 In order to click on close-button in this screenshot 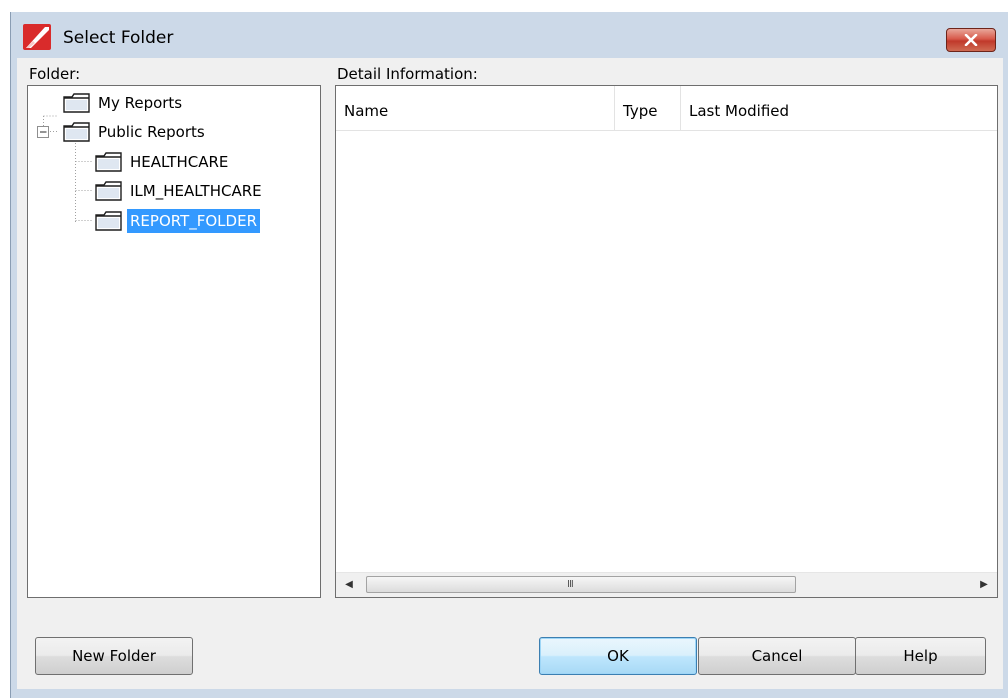, I will do `click(971, 40)`.